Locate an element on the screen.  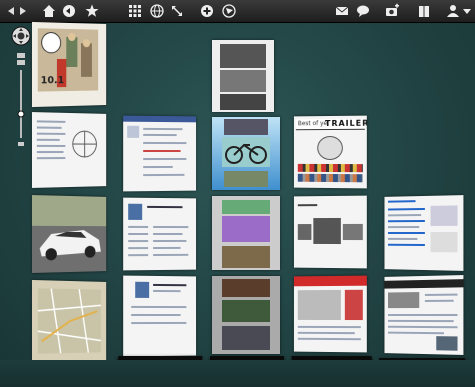
tile-map is located at coordinates (69, 321).